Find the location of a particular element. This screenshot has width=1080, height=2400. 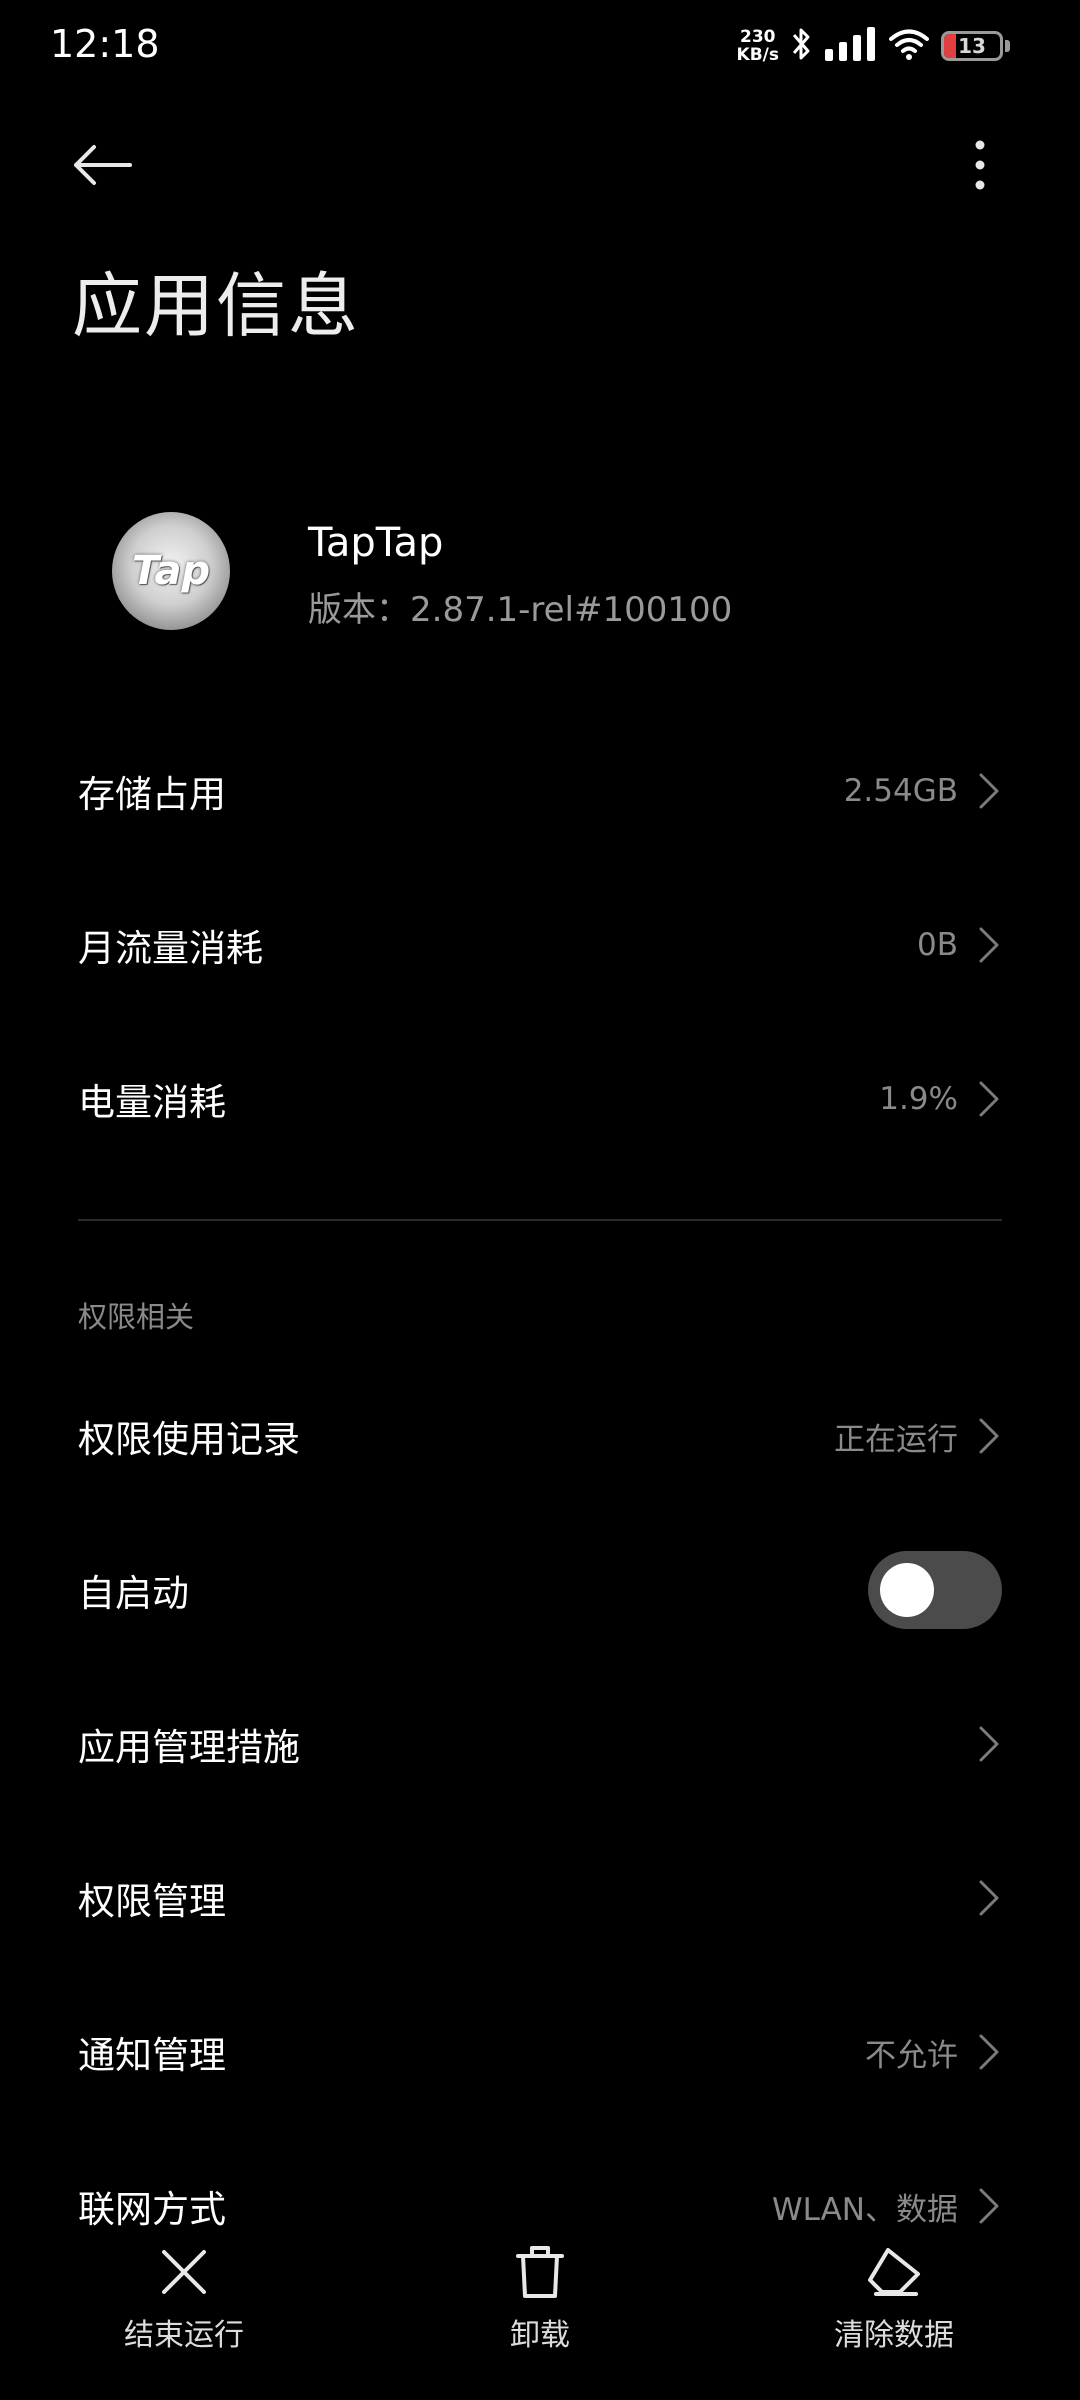

row-value: 正在运行 is located at coordinates (896, 1439).